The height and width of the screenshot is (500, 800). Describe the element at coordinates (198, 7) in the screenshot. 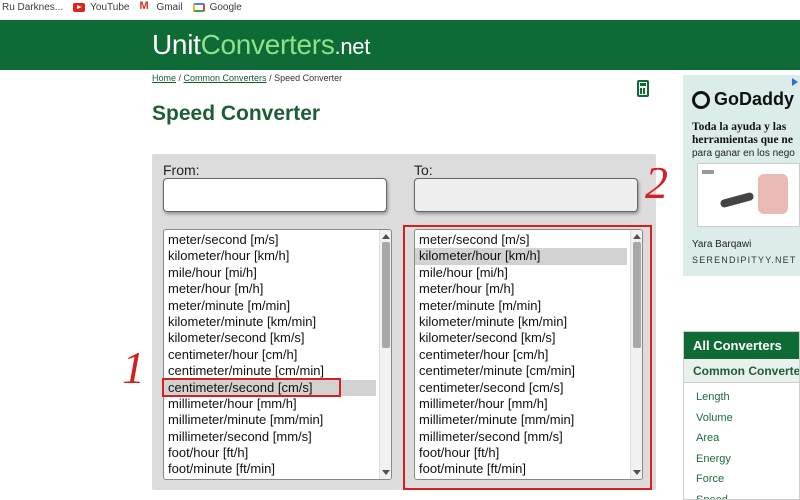

I see `google-icon` at that location.